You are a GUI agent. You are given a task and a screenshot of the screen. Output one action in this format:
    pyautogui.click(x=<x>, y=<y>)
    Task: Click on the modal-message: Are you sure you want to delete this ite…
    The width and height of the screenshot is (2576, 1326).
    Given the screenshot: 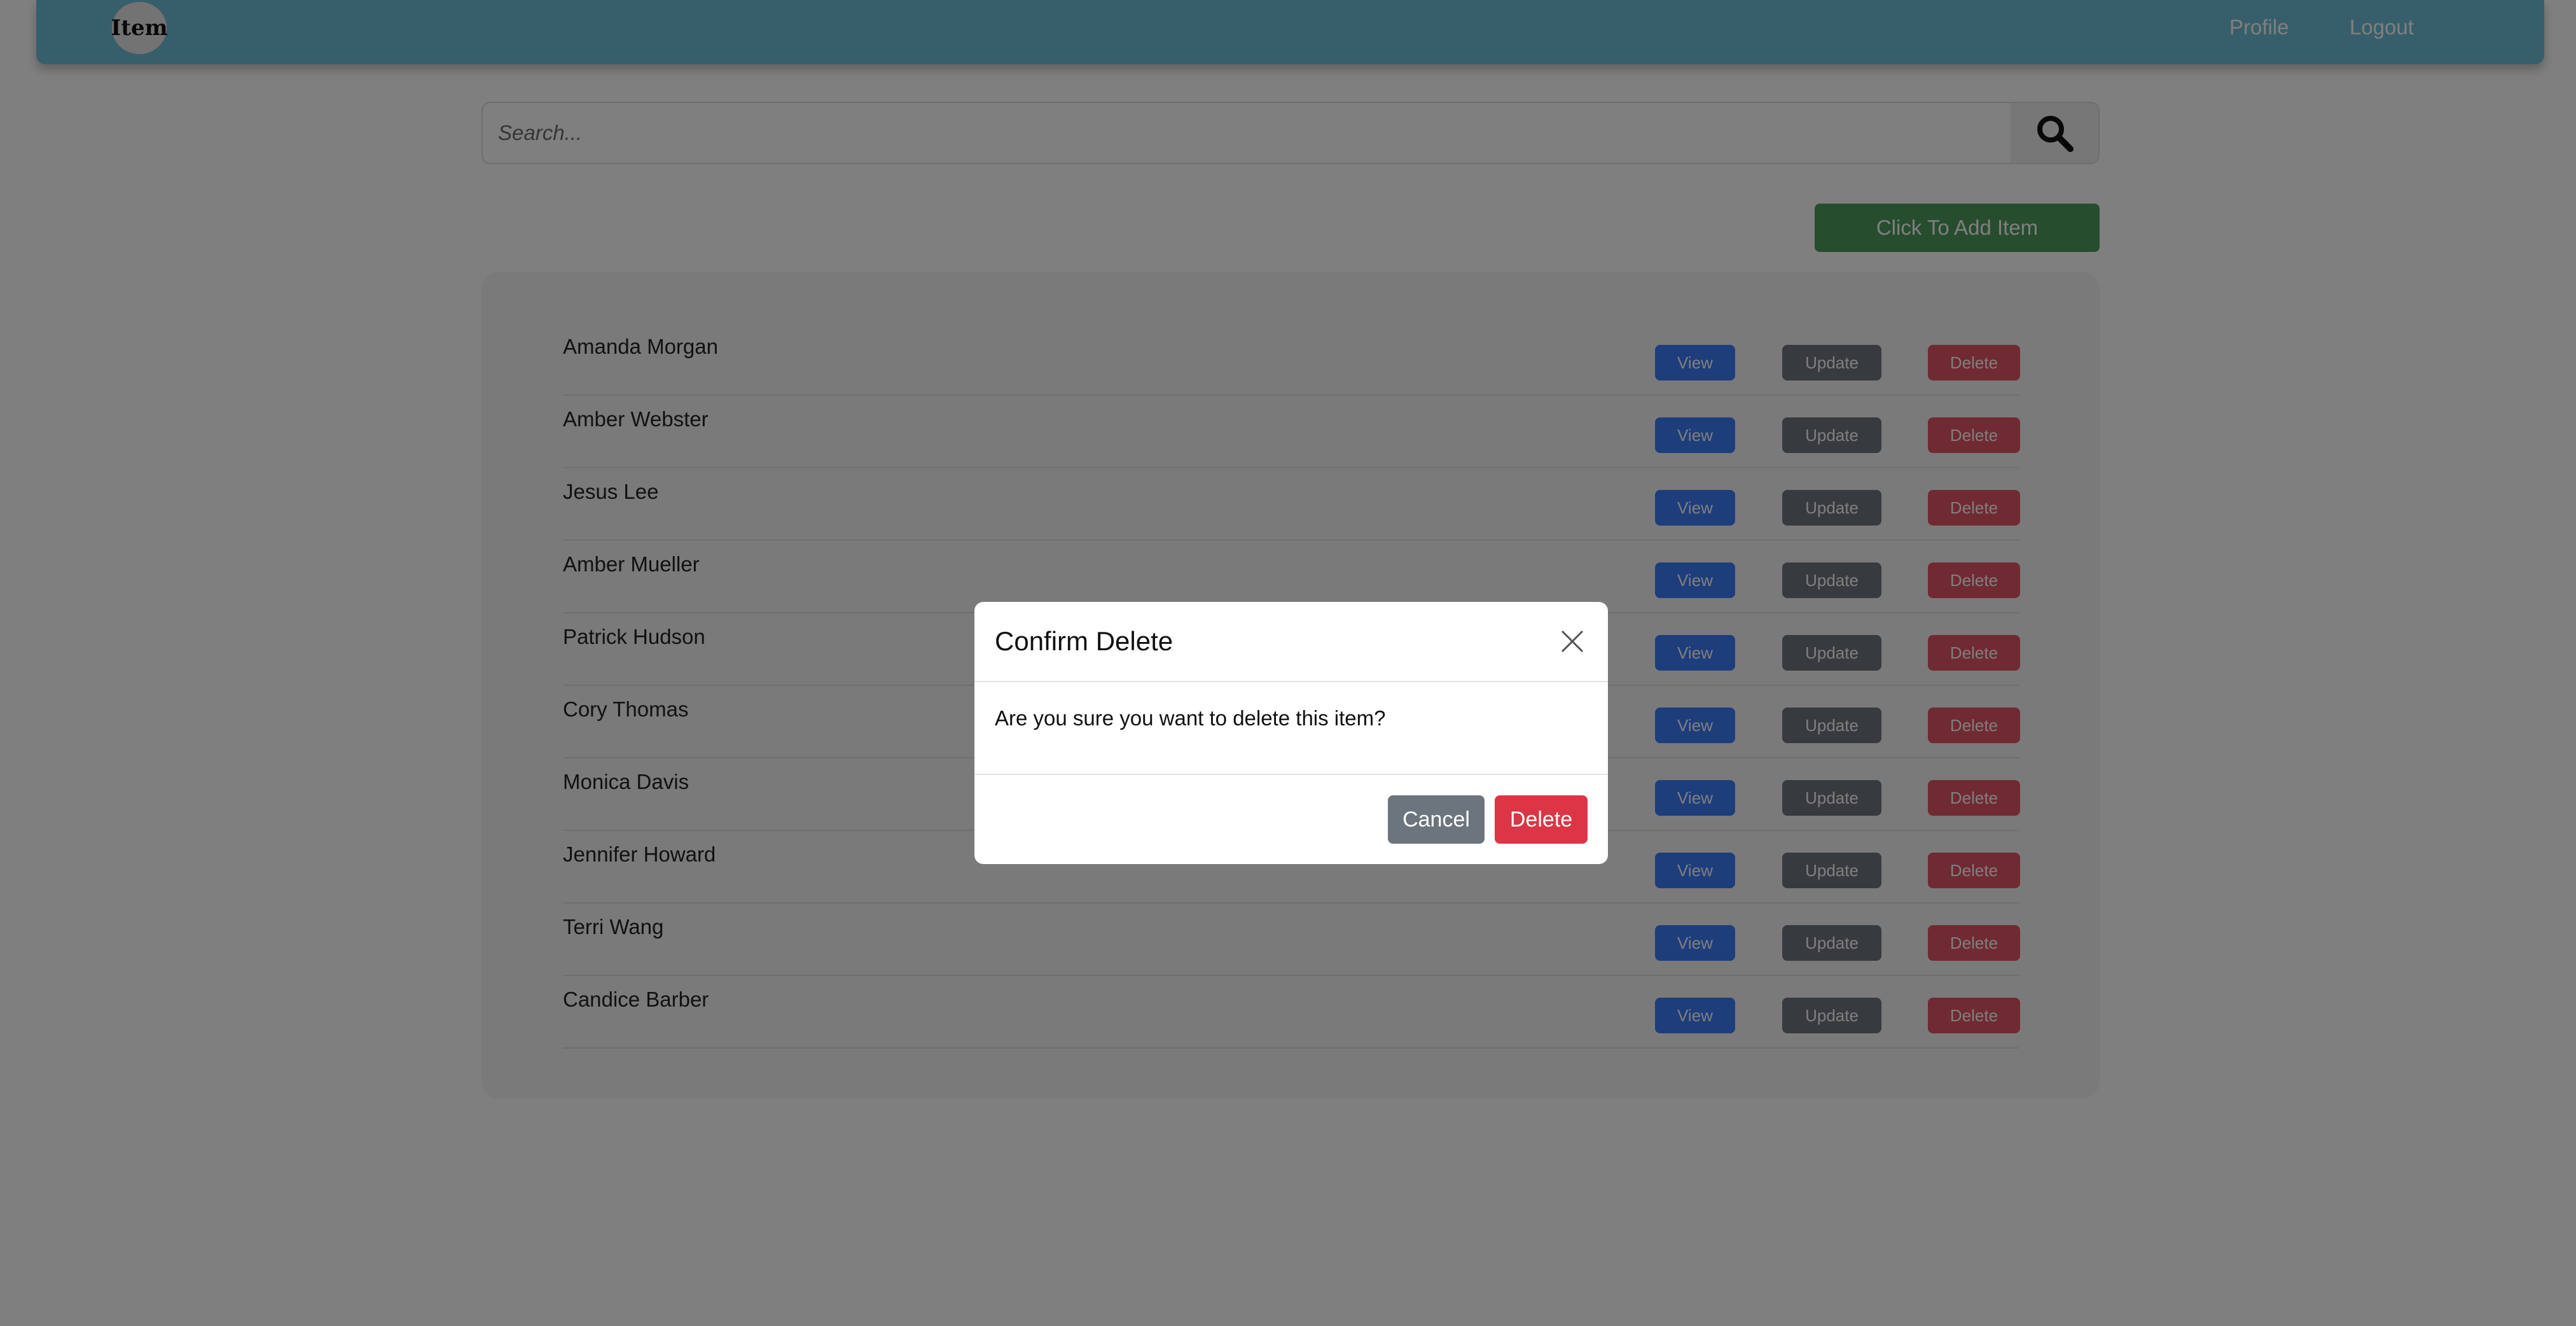 What is the action you would take?
    pyautogui.click(x=1190, y=718)
    